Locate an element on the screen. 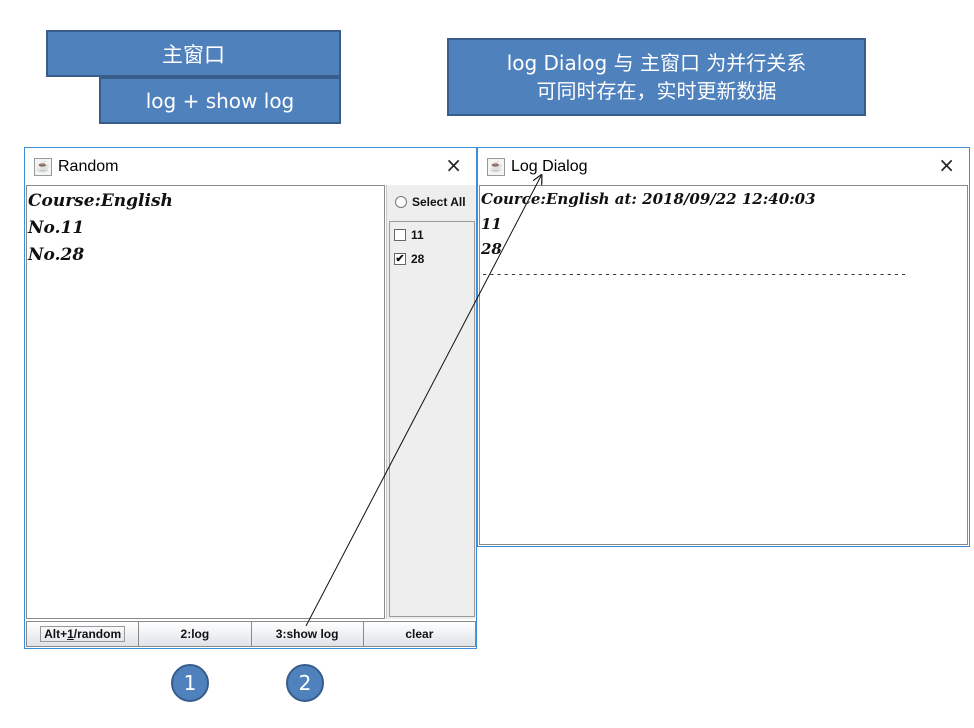  description-annotation: log Dialog 与 主窗口 为并行关系 可同时存在，实时更新数据 is located at coordinates (656, 77).